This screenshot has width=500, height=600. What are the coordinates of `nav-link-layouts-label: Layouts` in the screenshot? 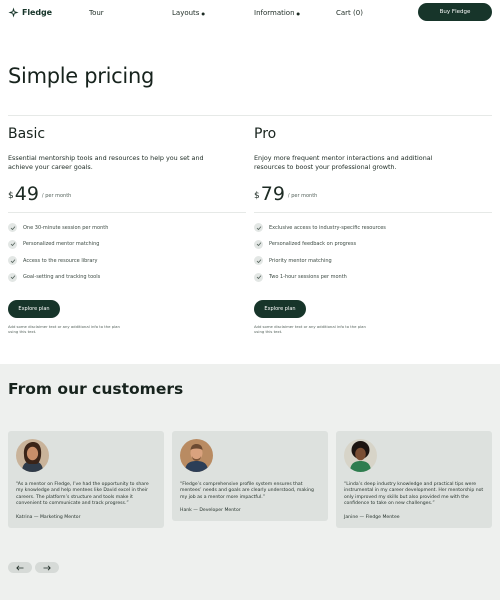 It's located at (186, 13).